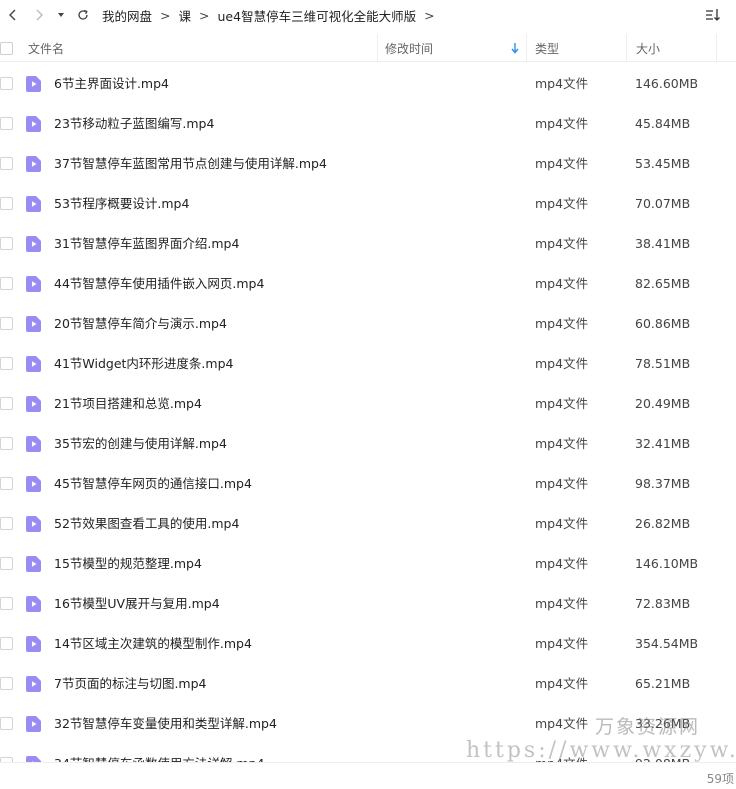  What do you see at coordinates (121, 204) in the screenshot?
I see `file-name: 53节程序概要设计.mp4` at bounding box center [121, 204].